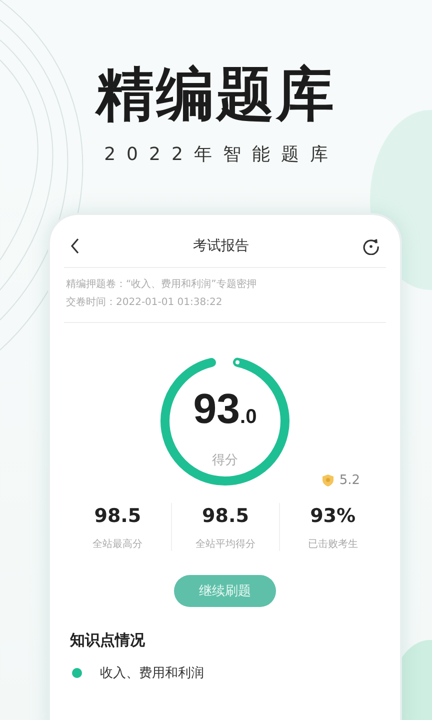 The width and height of the screenshot is (432, 720). I want to click on knowledge-point: 收入、费用和利润, so click(152, 673).